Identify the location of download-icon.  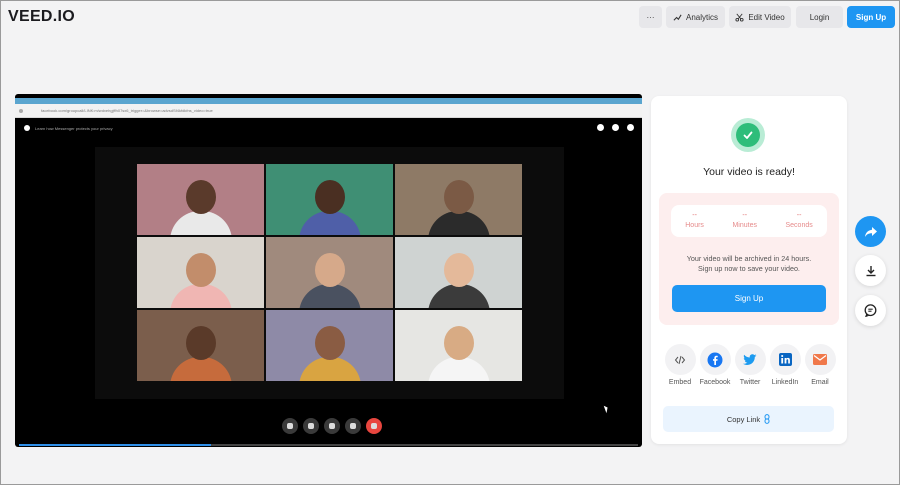
(870, 270).